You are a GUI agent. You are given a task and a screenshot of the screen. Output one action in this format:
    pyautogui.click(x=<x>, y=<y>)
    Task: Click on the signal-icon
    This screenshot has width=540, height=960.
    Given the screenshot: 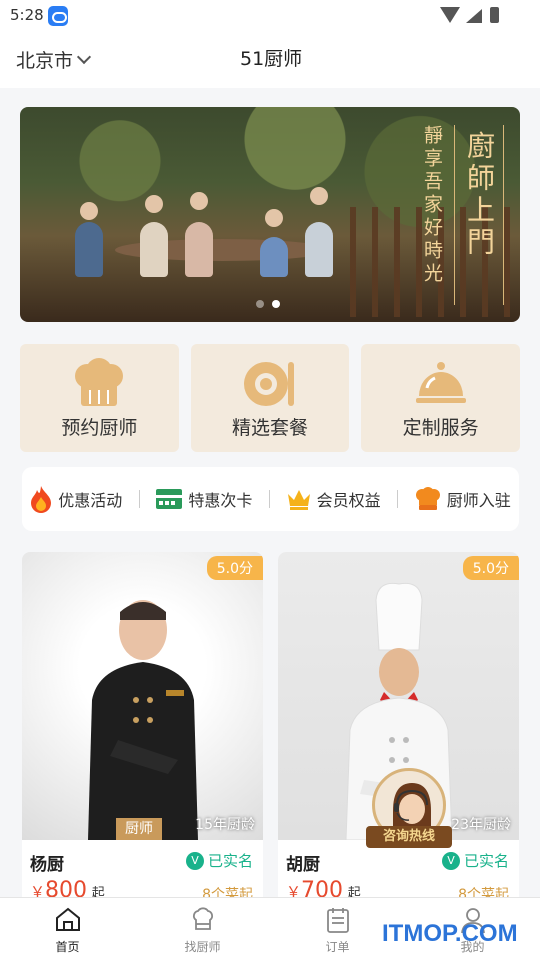 What is the action you would take?
    pyautogui.click(x=474, y=16)
    